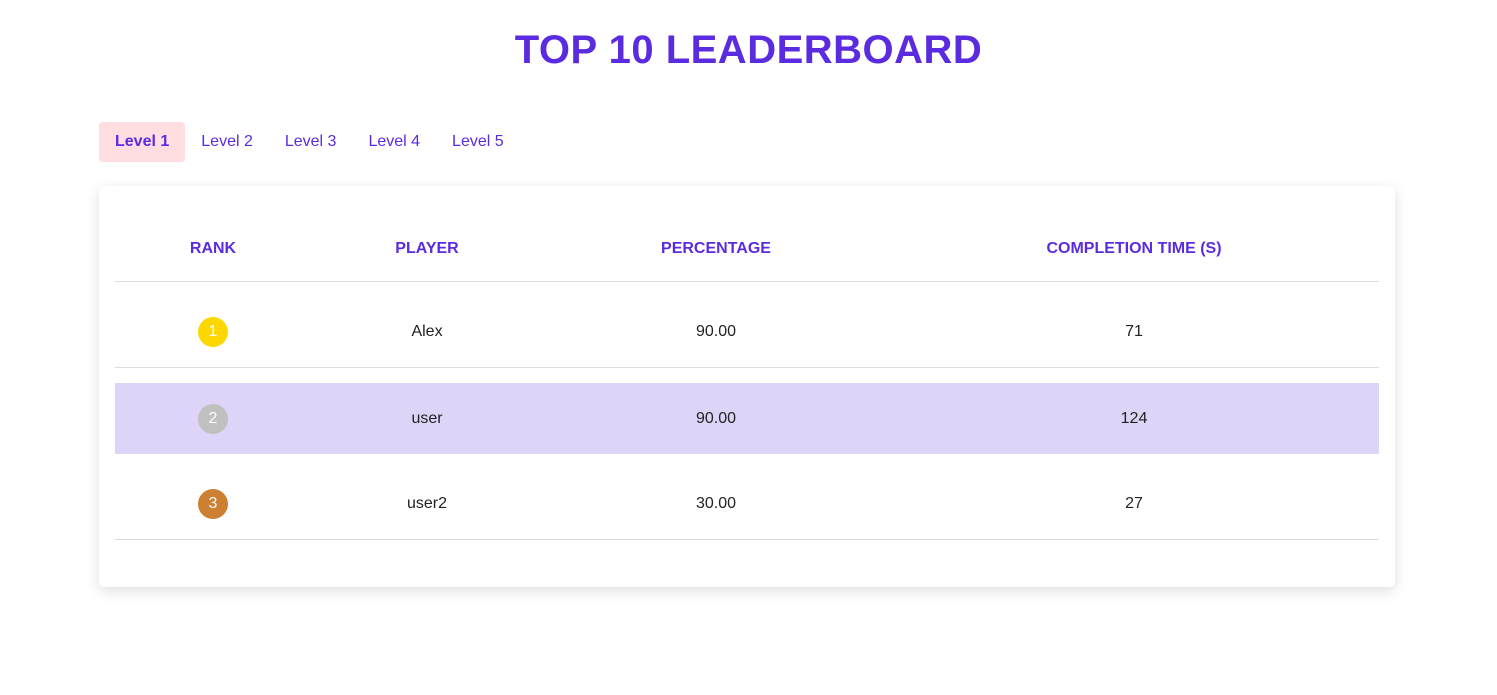 Image resolution: width=1497 pixels, height=695 pixels. I want to click on rank-badge-silver: 2, so click(213, 418).